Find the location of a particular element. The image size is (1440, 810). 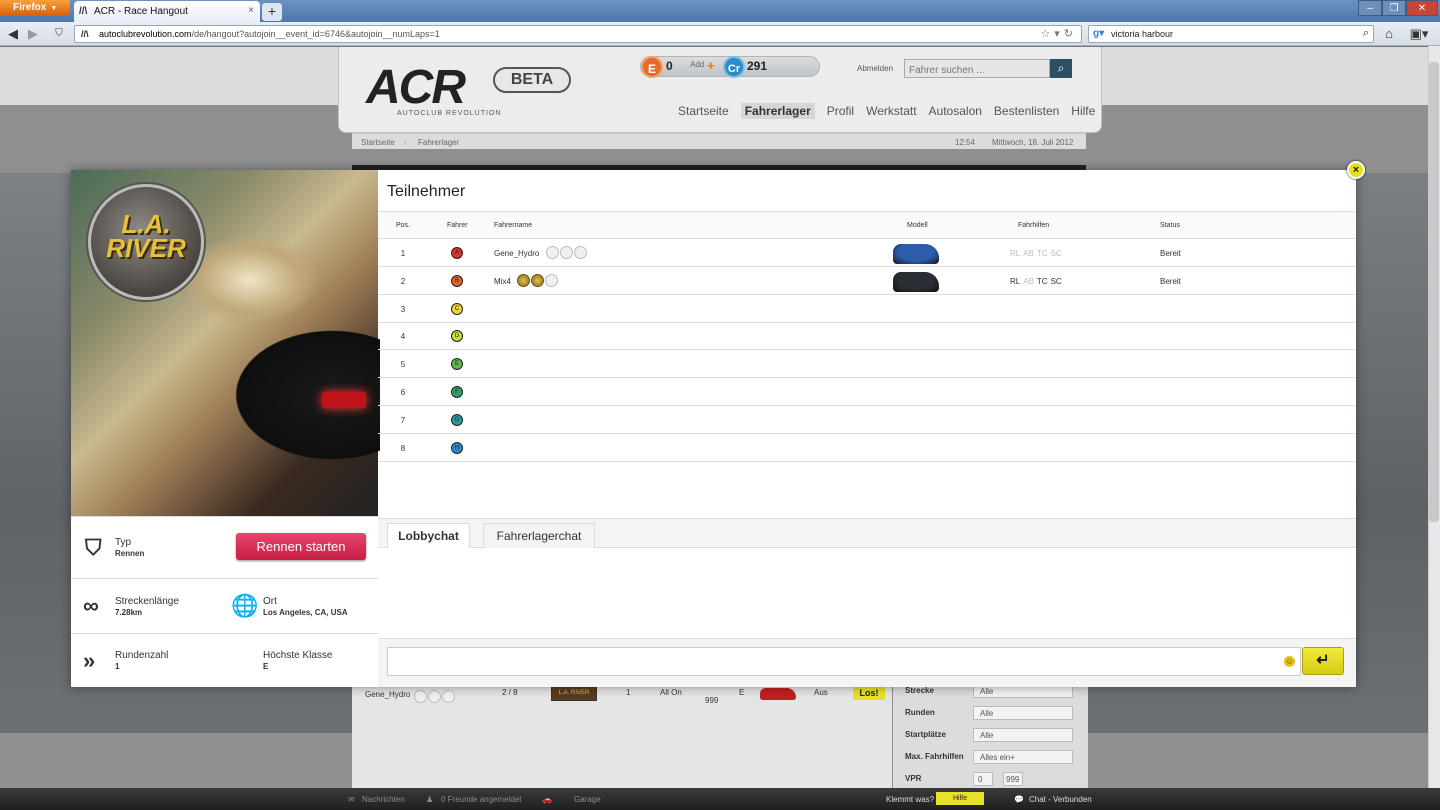

race-list-driver: Gene_Hydro is located at coordinates (388, 694).